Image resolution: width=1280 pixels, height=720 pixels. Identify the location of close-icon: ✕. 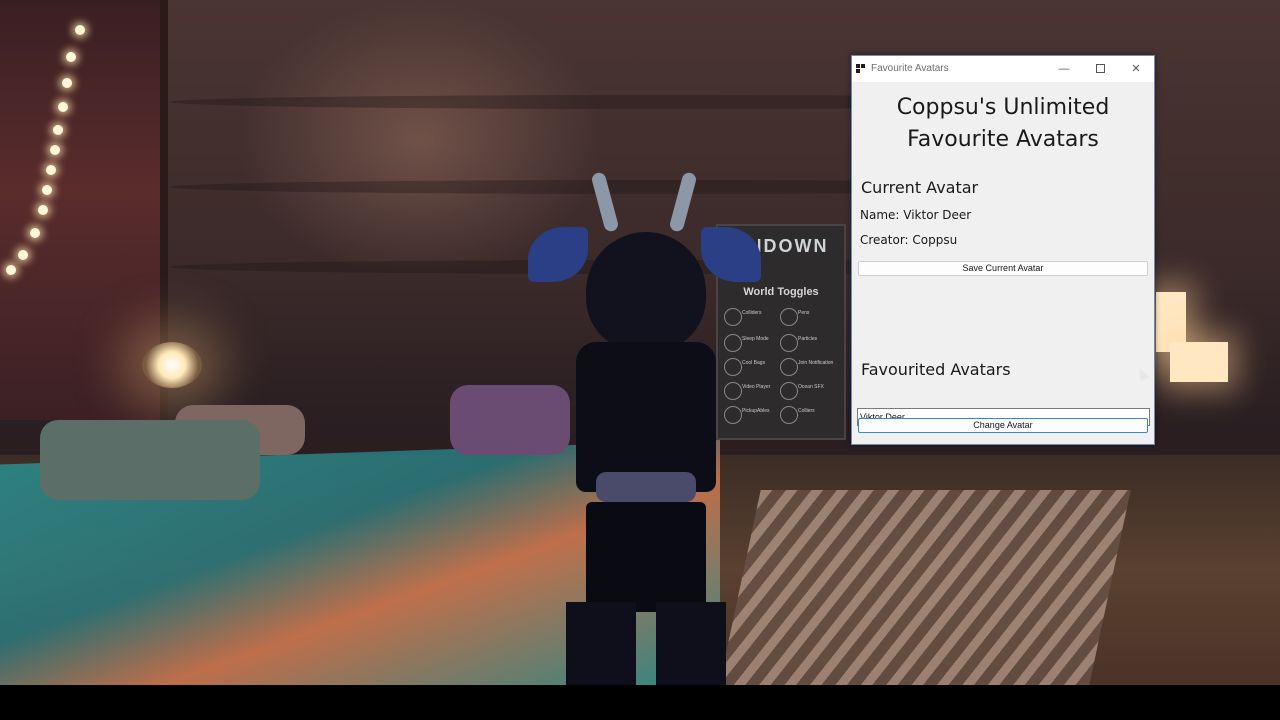
(1136, 69).